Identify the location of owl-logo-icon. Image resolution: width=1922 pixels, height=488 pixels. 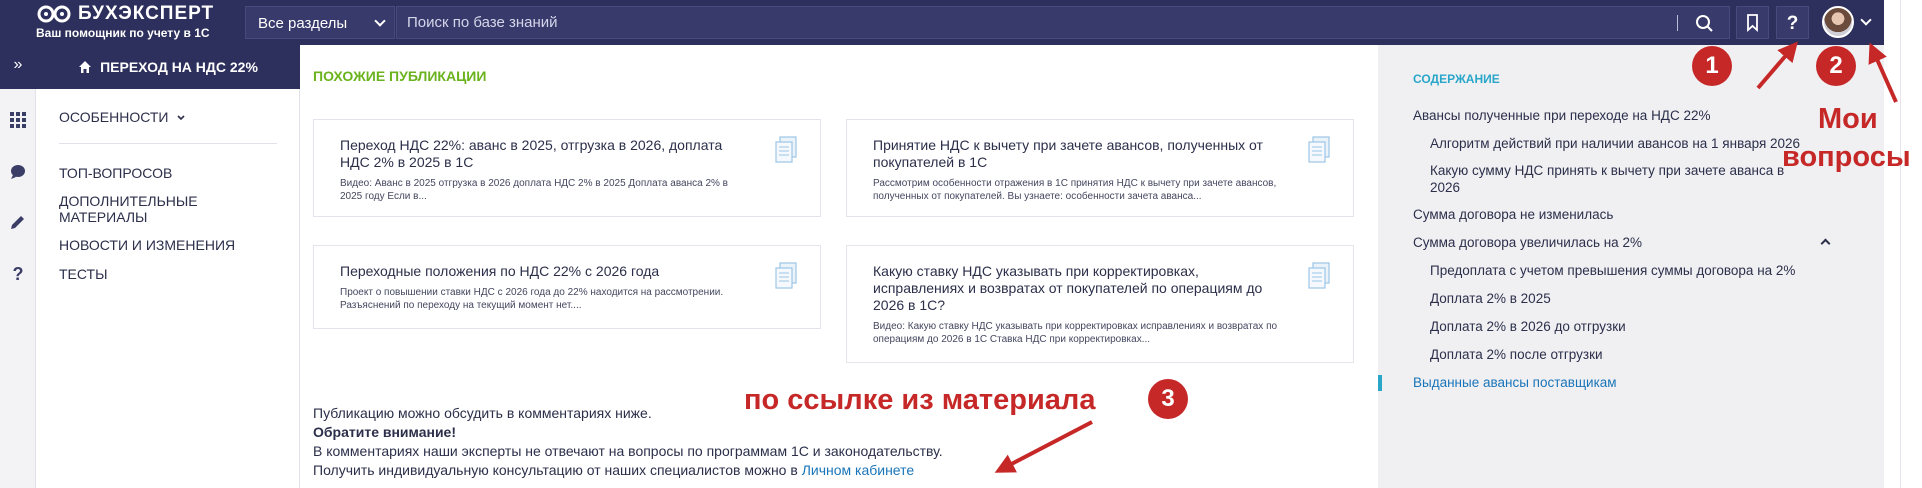
(54, 14).